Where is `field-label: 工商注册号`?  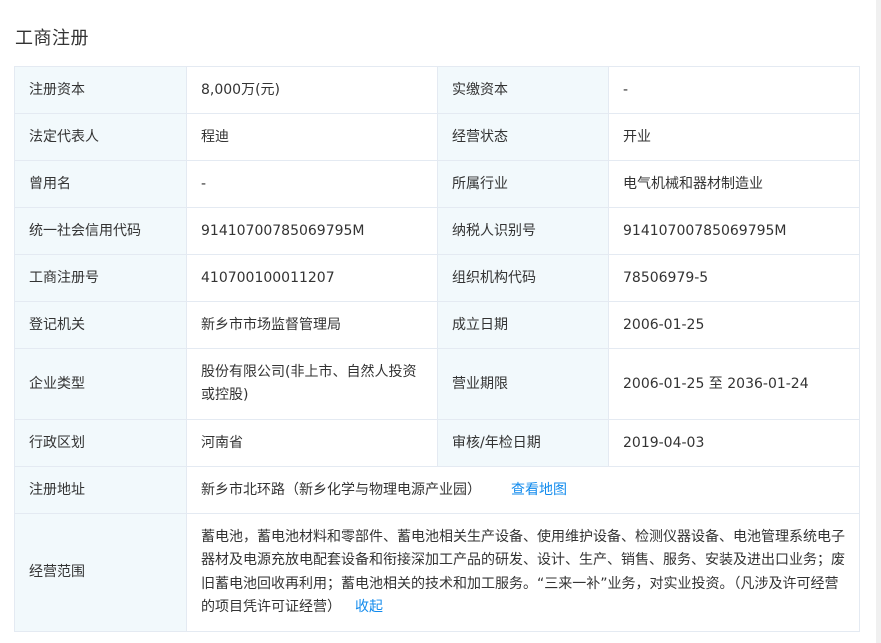
field-label: 工商注册号 is located at coordinates (100, 278).